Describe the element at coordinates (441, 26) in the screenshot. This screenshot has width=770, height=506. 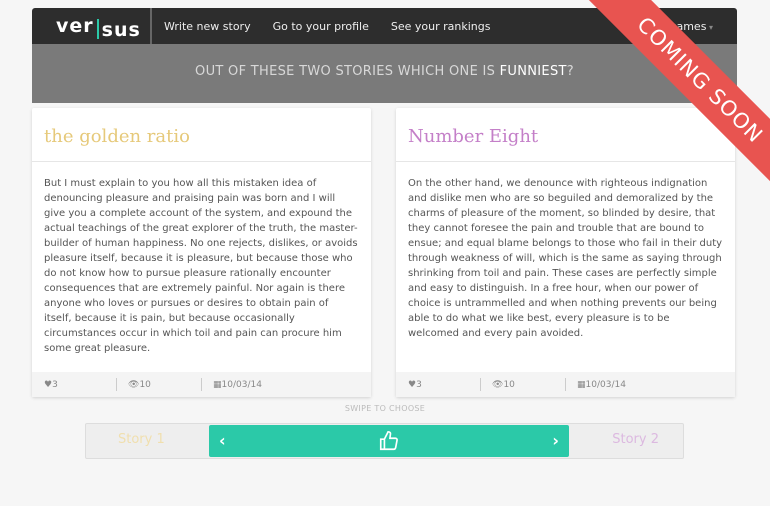
I see `nav-rankings: See your rankings` at that location.